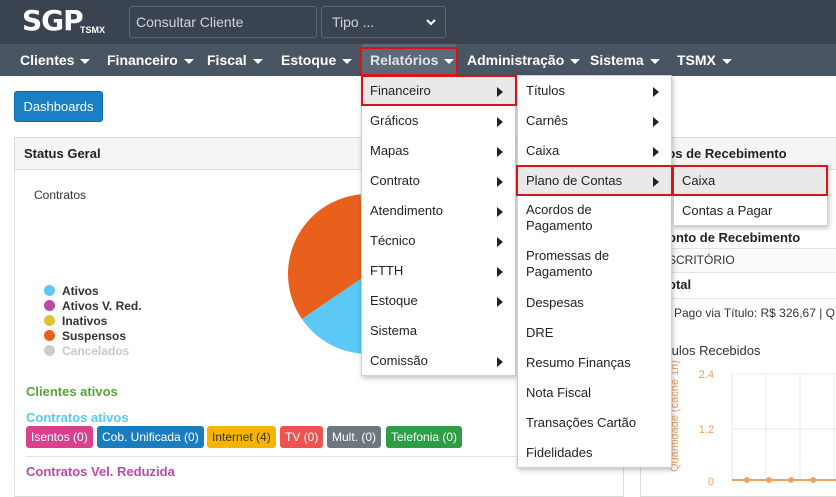 The image size is (836, 497). I want to click on legend-dot-ativos, so click(49, 290).